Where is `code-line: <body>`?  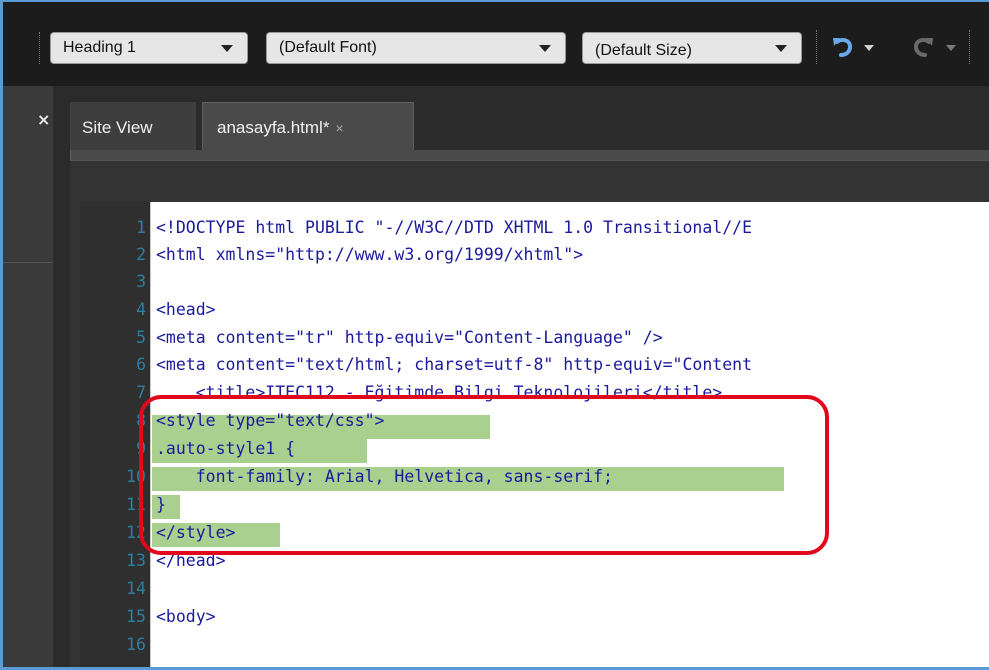 code-line: <body> is located at coordinates (186, 616).